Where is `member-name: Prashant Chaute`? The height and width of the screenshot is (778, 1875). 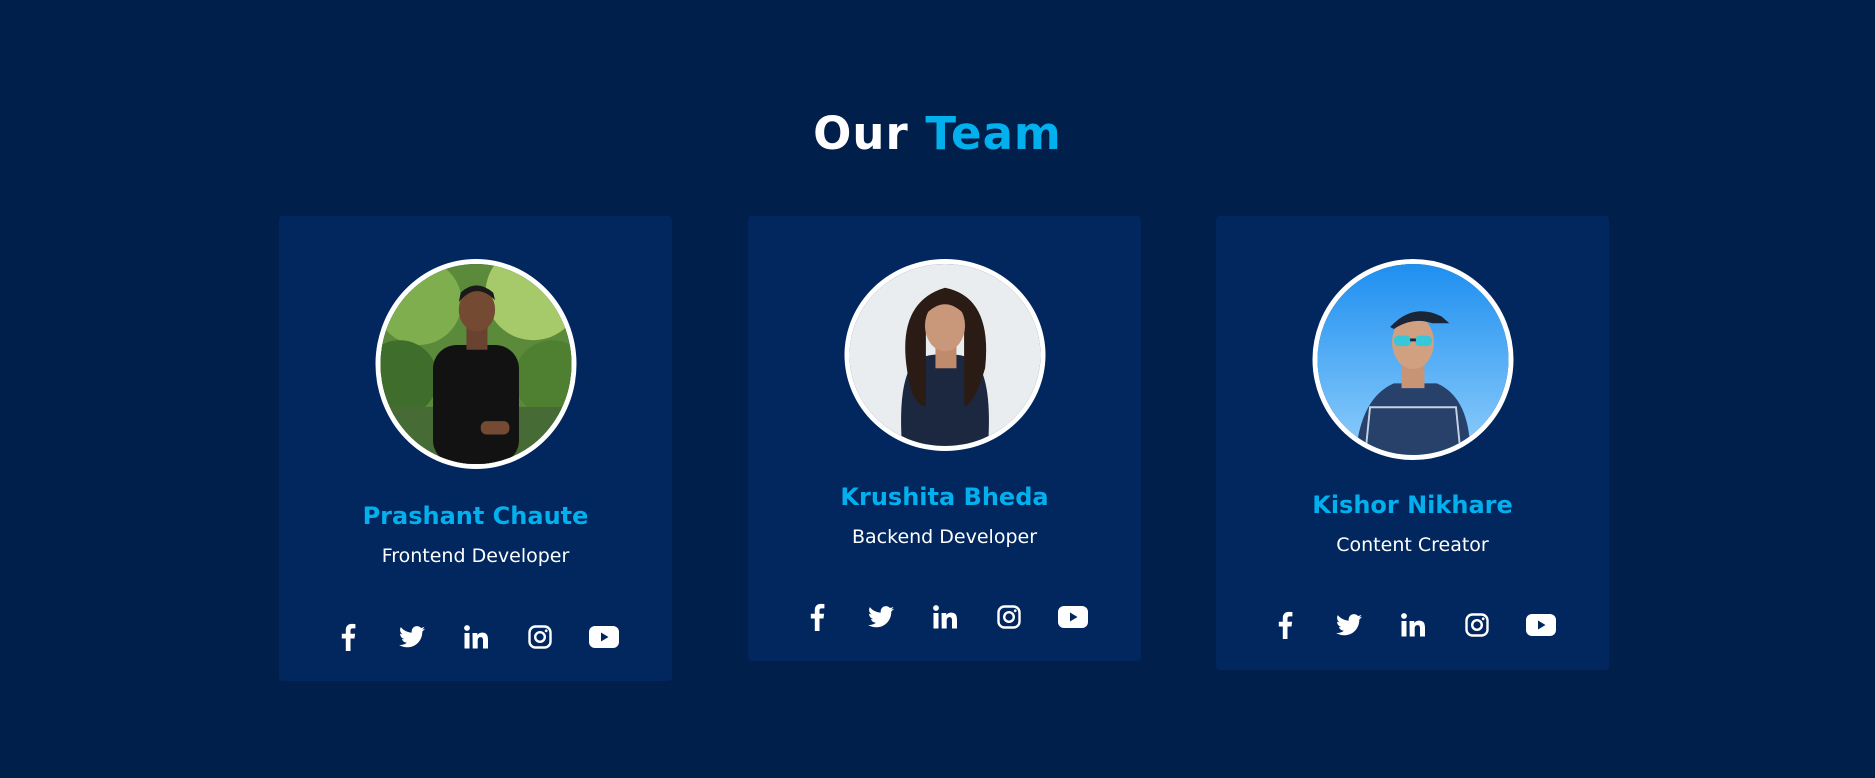 member-name: Prashant Chaute is located at coordinates (475, 516).